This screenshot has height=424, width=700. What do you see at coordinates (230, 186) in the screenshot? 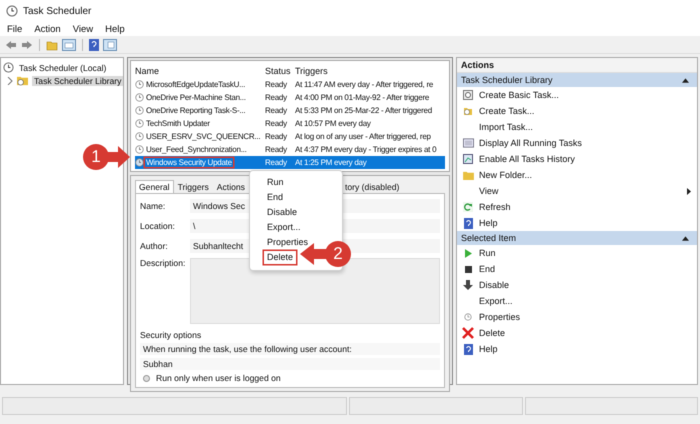
I see `tab: Actions` at bounding box center [230, 186].